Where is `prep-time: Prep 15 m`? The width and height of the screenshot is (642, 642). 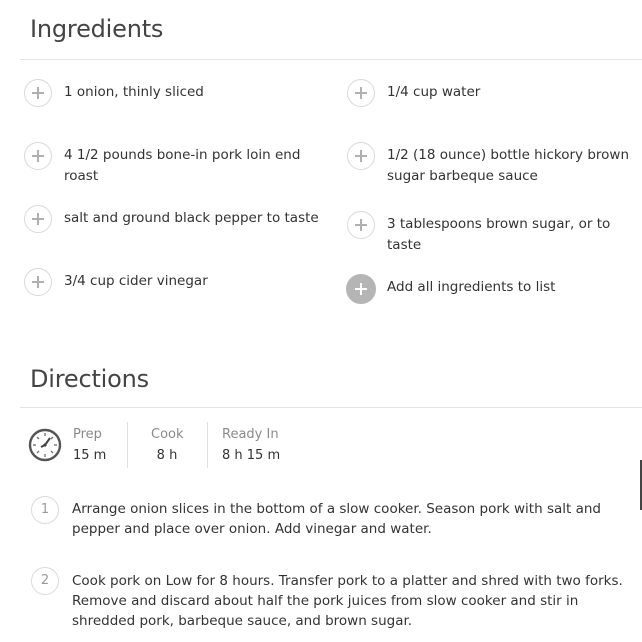
prep-time: Prep 15 m is located at coordinates (89, 448).